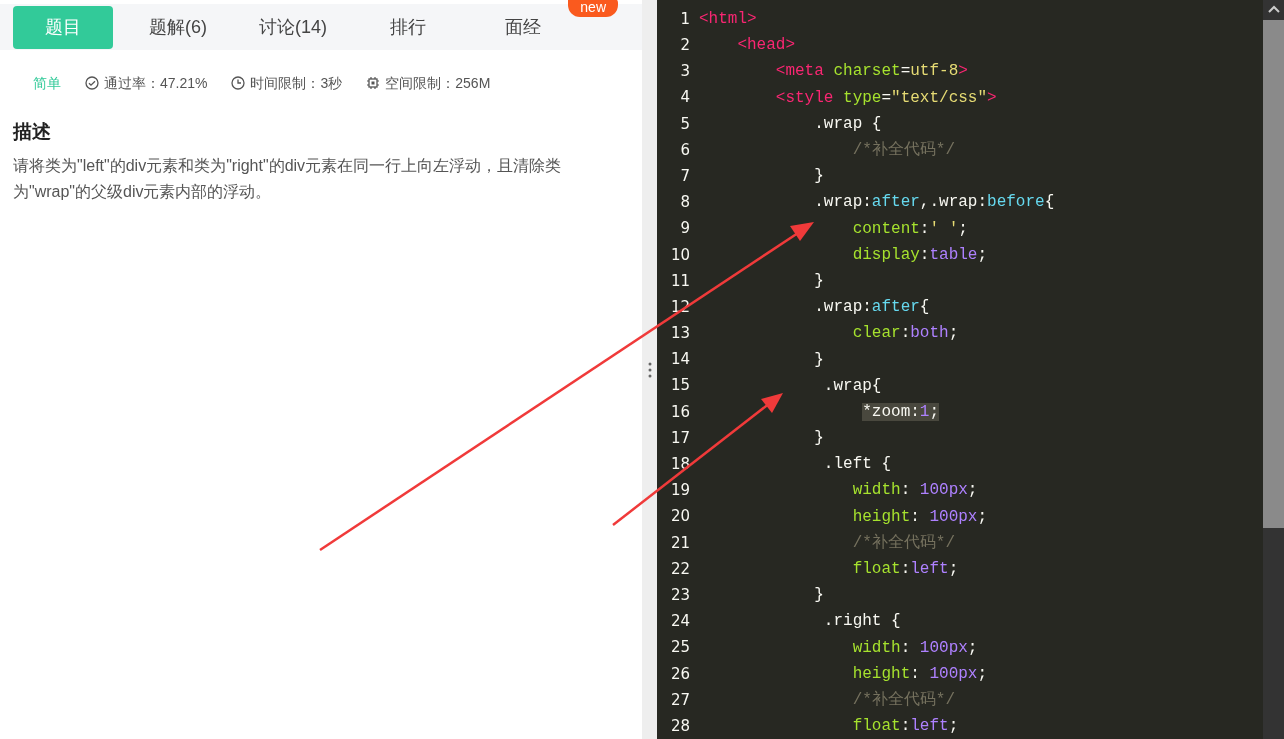 This screenshot has height=739, width=1284. I want to click on new-badge: new, so click(593, 8).